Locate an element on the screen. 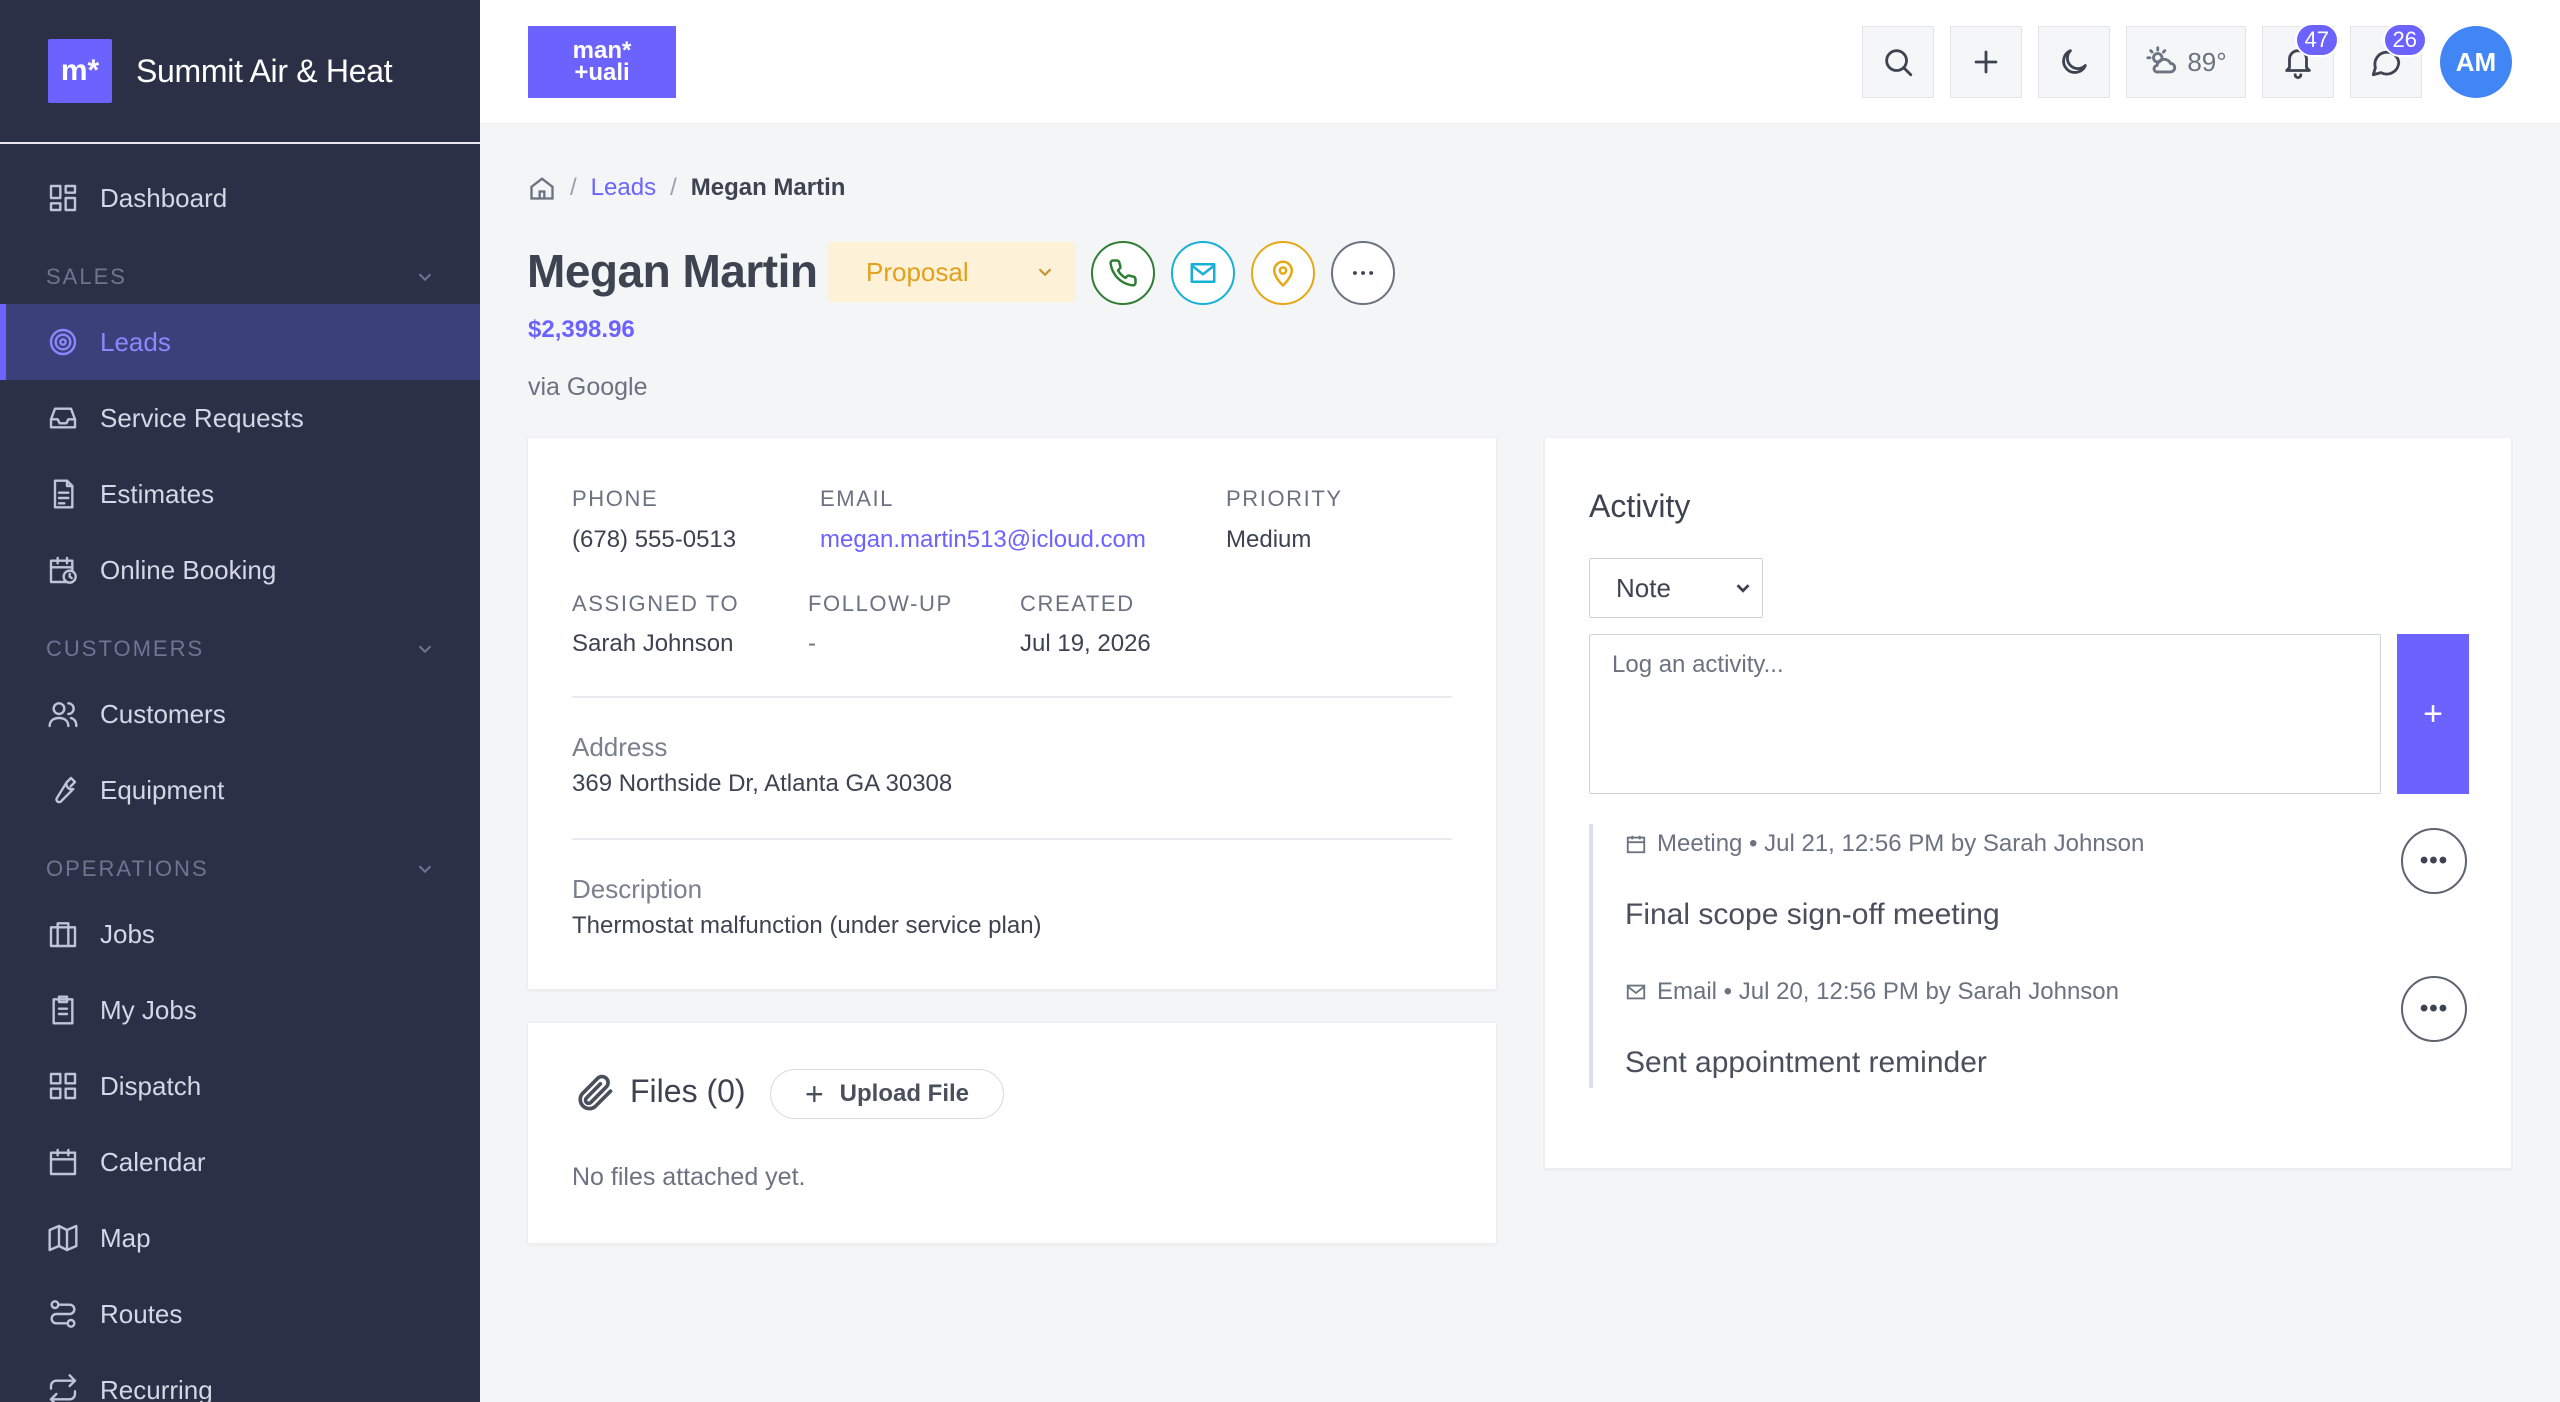 Image resolution: width=2560 pixels, height=1402 pixels. add-activity-button: + is located at coordinates (2433, 714).